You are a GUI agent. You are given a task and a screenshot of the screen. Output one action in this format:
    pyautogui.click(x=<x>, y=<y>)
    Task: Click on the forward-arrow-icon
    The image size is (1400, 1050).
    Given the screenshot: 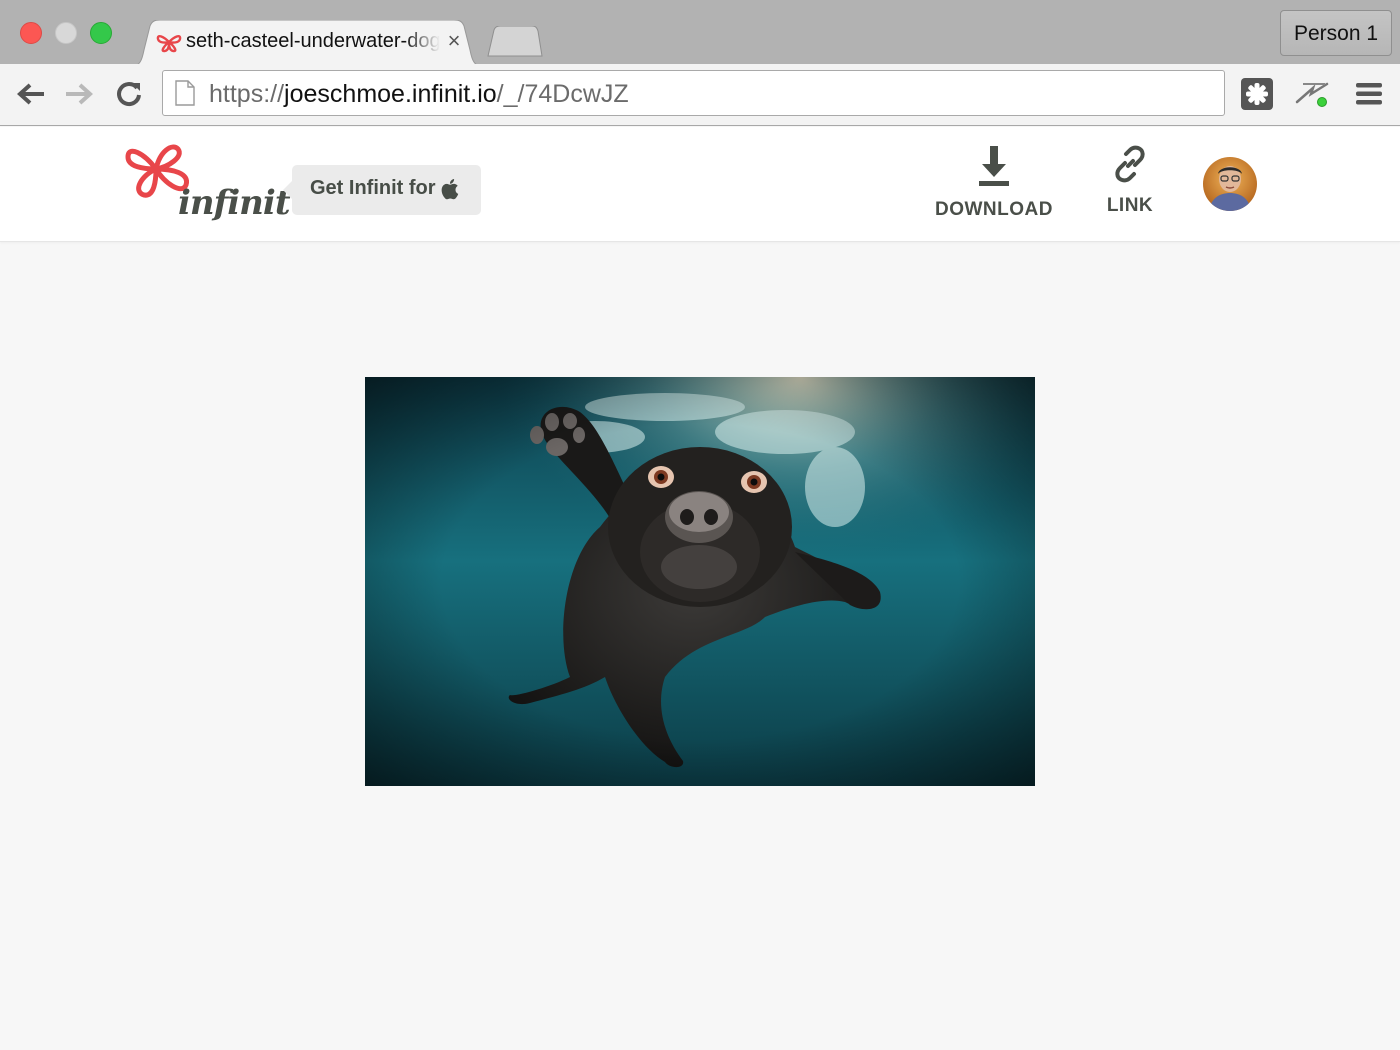 What is the action you would take?
    pyautogui.click(x=79, y=94)
    